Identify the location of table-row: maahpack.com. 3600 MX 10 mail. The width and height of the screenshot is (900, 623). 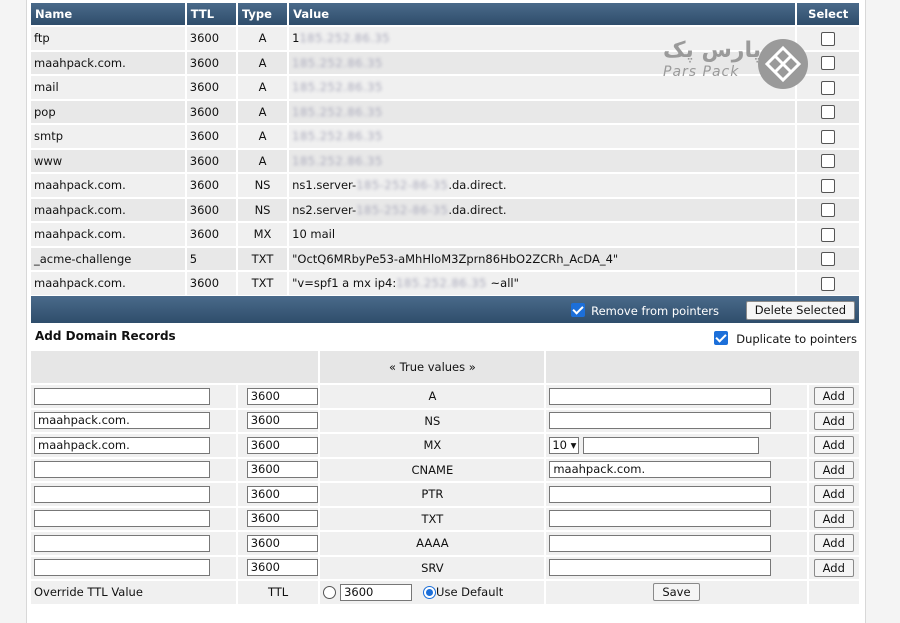
(445, 234).